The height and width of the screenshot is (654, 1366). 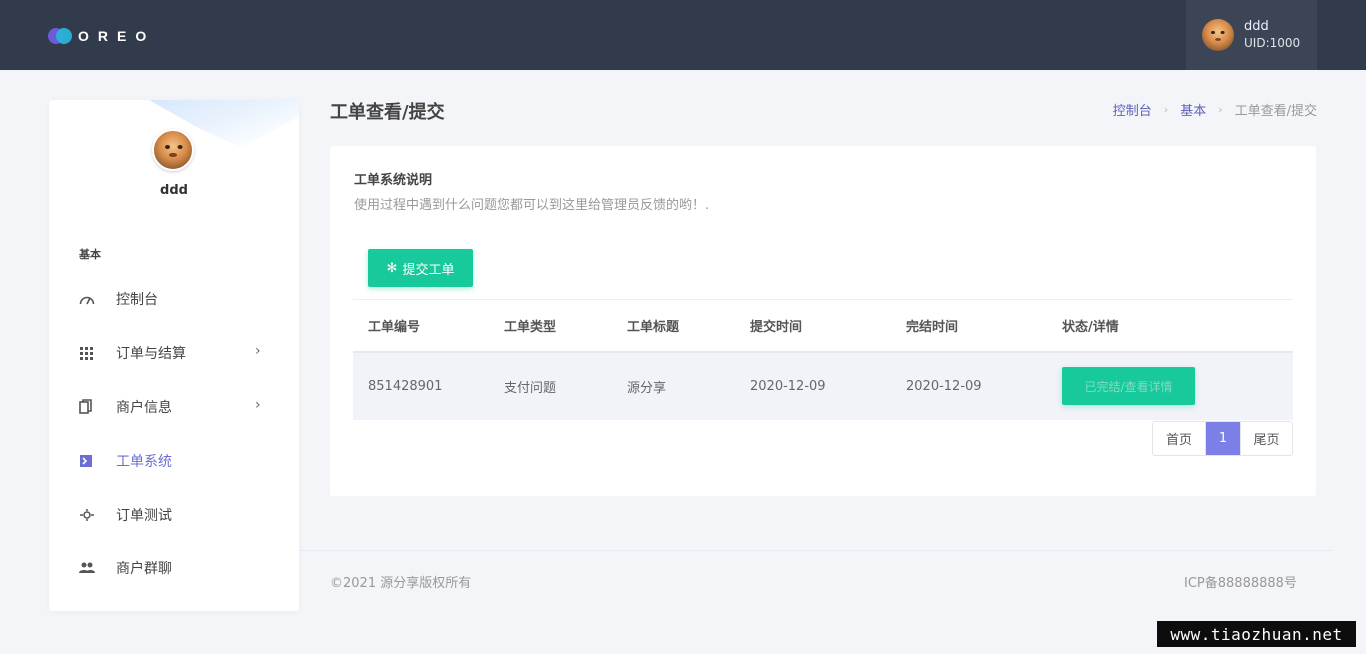 What do you see at coordinates (984, 385) in the screenshot?
I see `complete-time-cell: 2020-12-09` at bounding box center [984, 385].